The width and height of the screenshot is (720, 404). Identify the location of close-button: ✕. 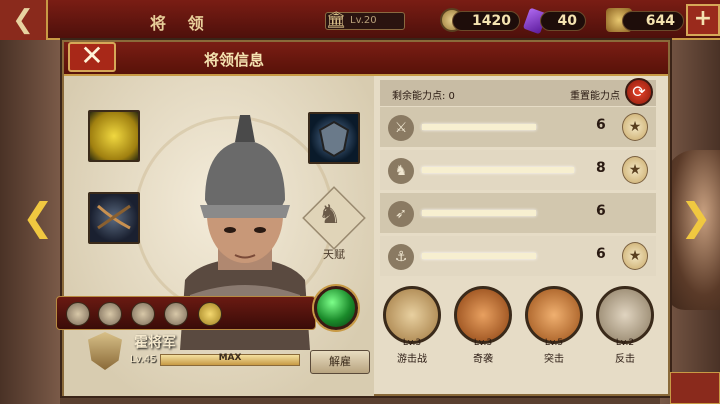
(92, 57).